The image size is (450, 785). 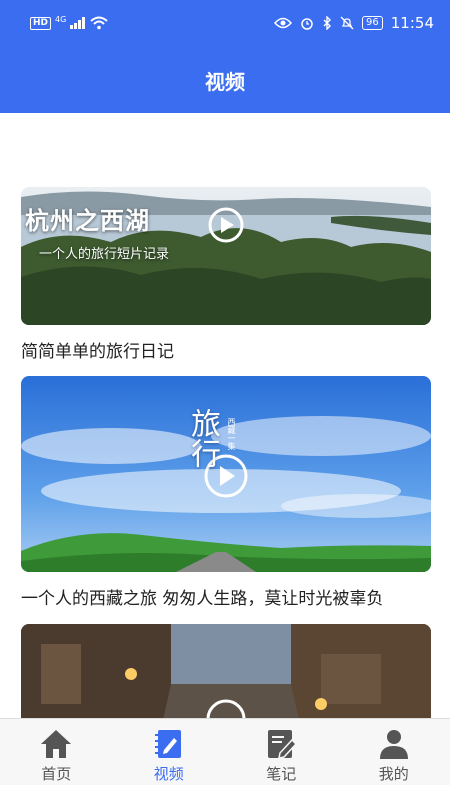 I want to click on nav-profile: 我的, so click(x=394, y=752).